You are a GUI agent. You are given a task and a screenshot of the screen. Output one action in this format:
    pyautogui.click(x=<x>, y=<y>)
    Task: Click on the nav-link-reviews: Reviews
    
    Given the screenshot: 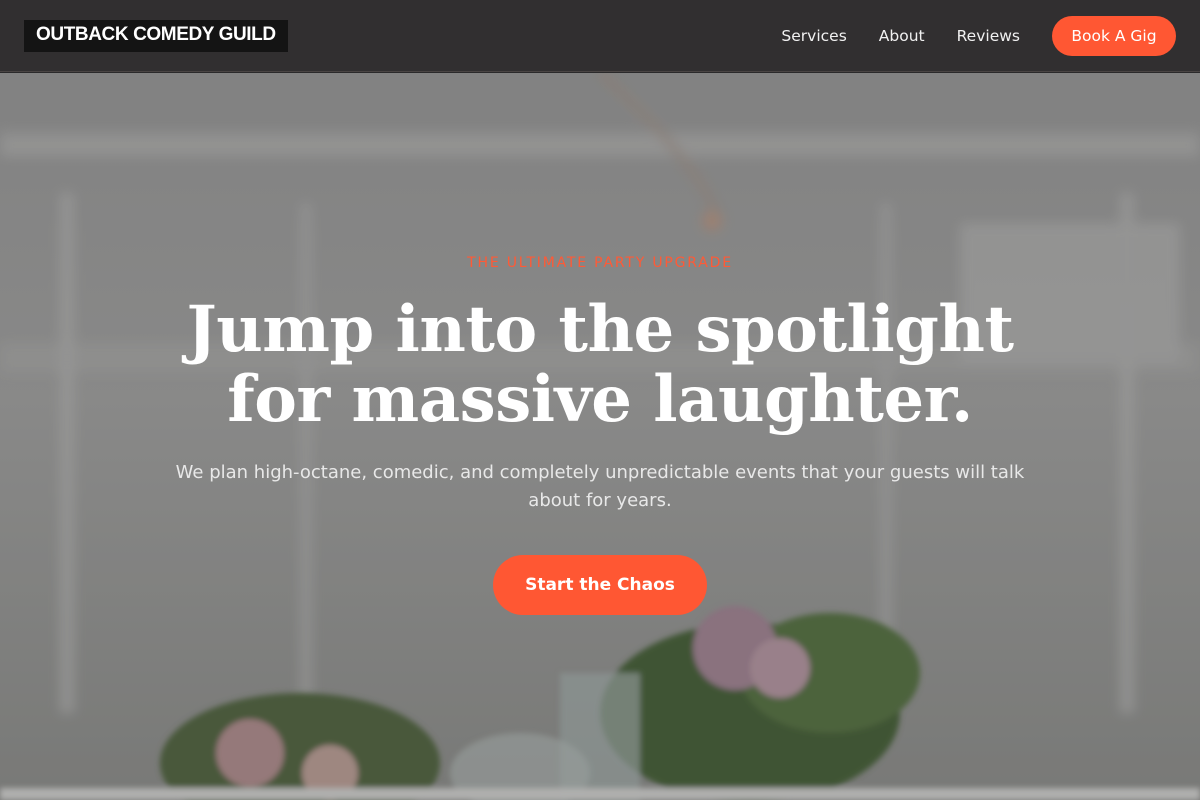 What is the action you would take?
    pyautogui.click(x=988, y=36)
    